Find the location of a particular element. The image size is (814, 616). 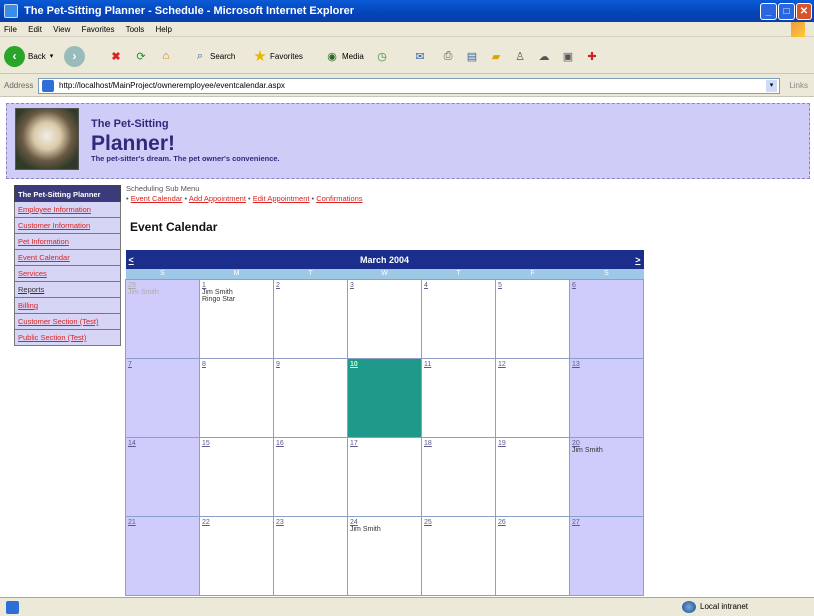

calendar-day-number: 4 is located at coordinates (458, 285).